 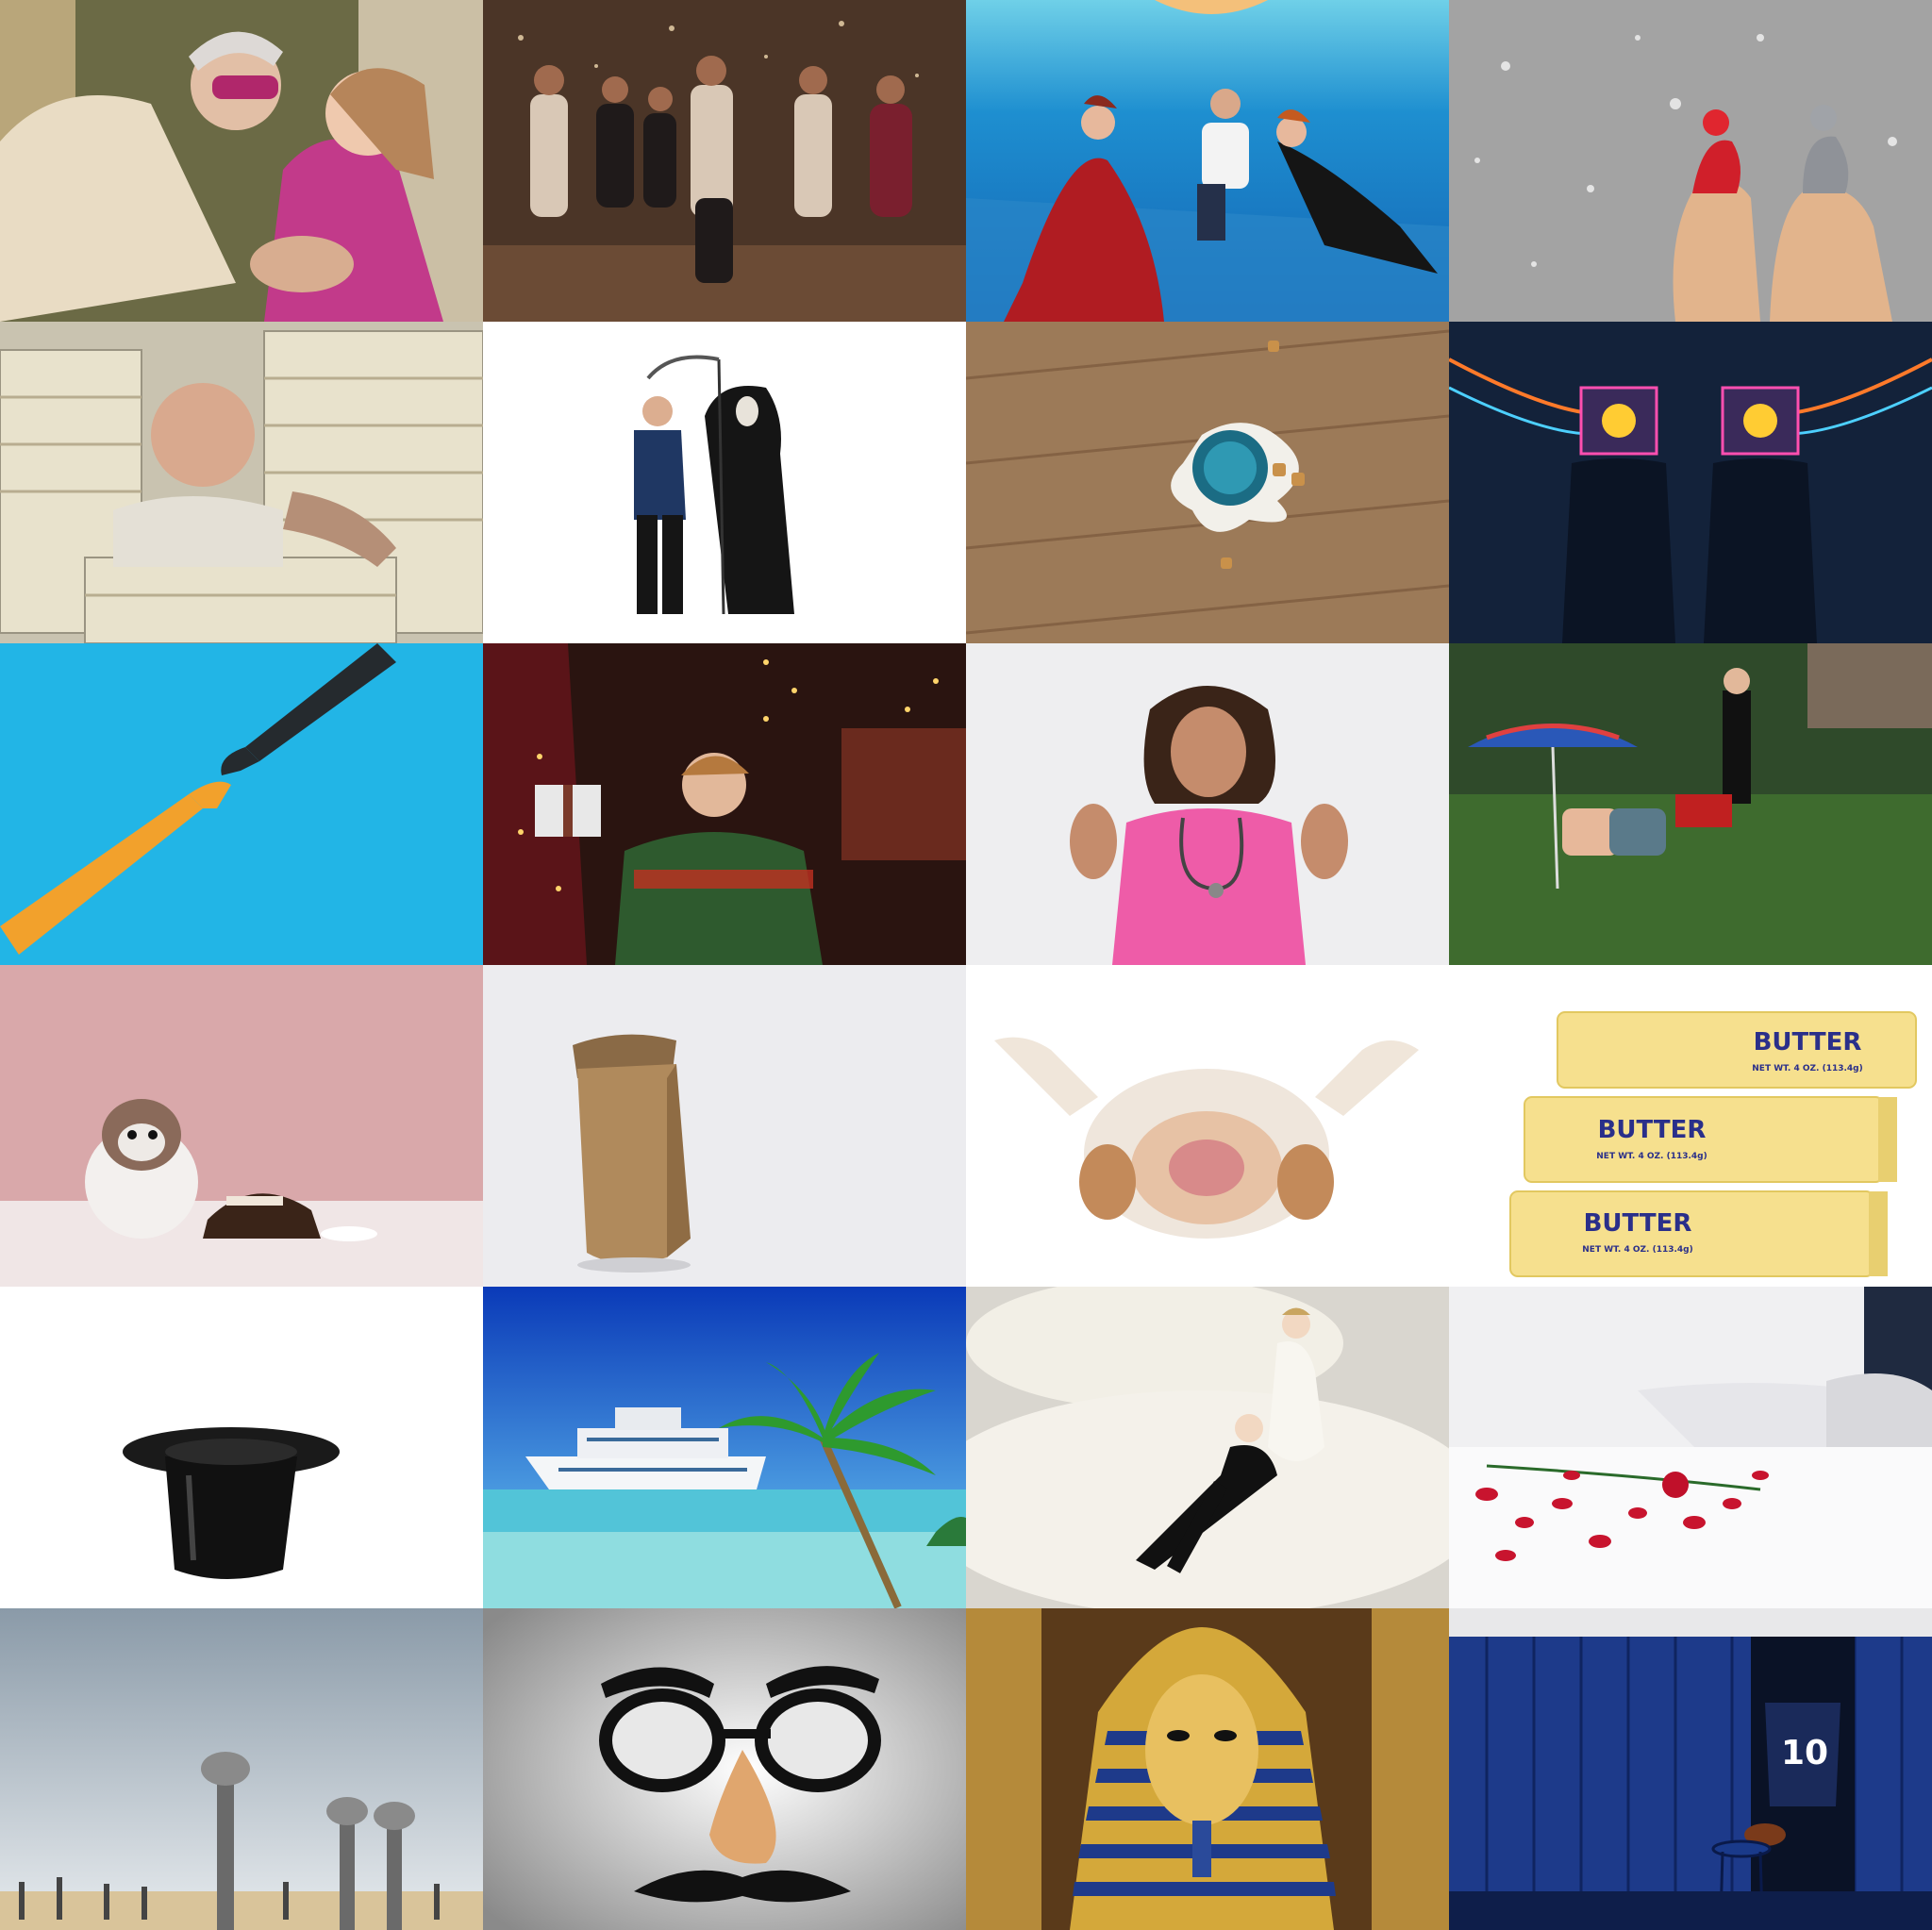 What do you see at coordinates (1652, 1156) in the screenshot?
I see `butter-weight-middle: NET WT. 4 OZ. (113.4g)` at bounding box center [1652, 1156].